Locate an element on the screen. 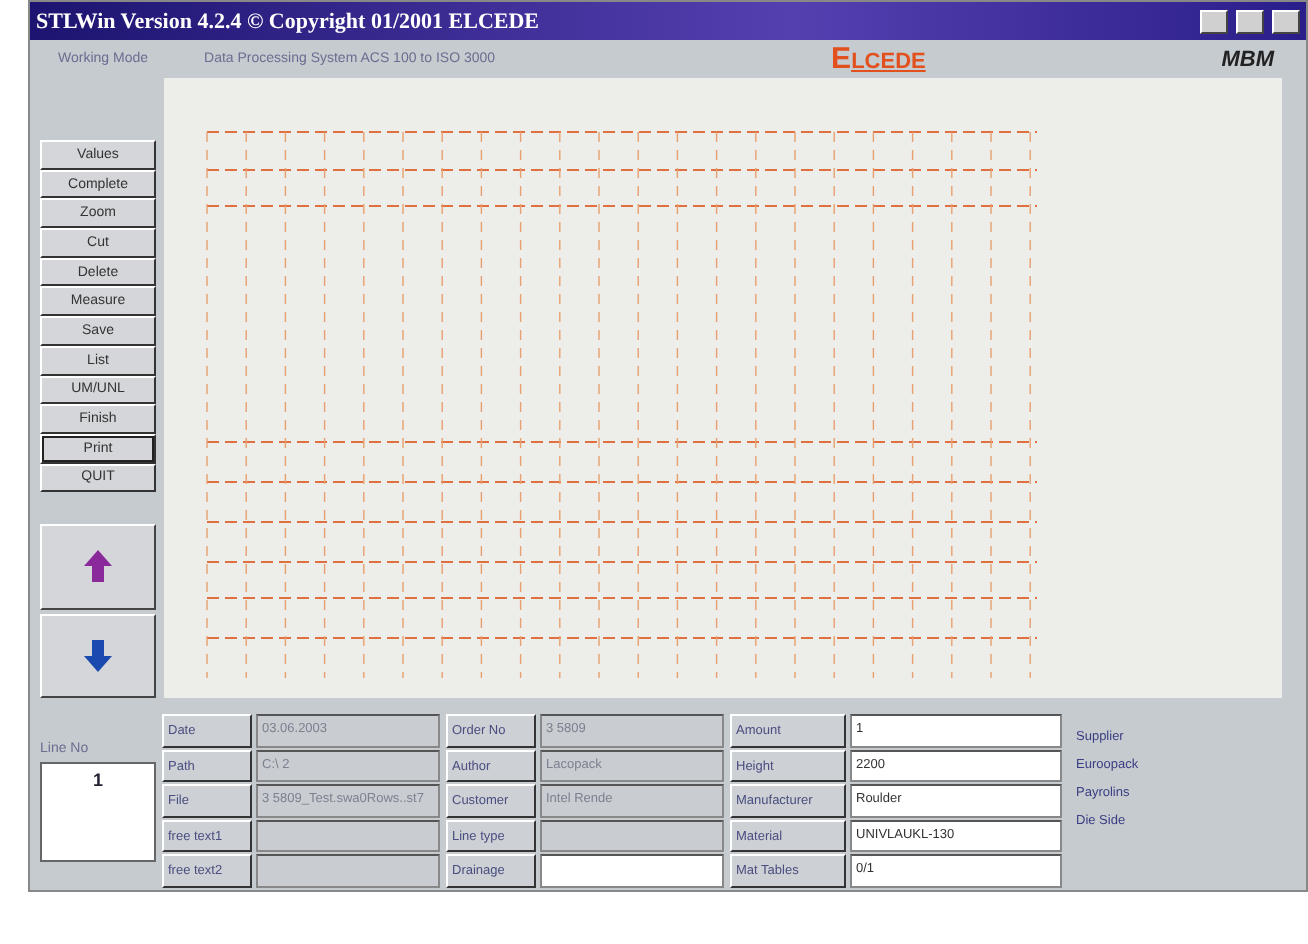 The height and width of the screenshot is (944, 1308). up-button is located at coordinates (98, 567).